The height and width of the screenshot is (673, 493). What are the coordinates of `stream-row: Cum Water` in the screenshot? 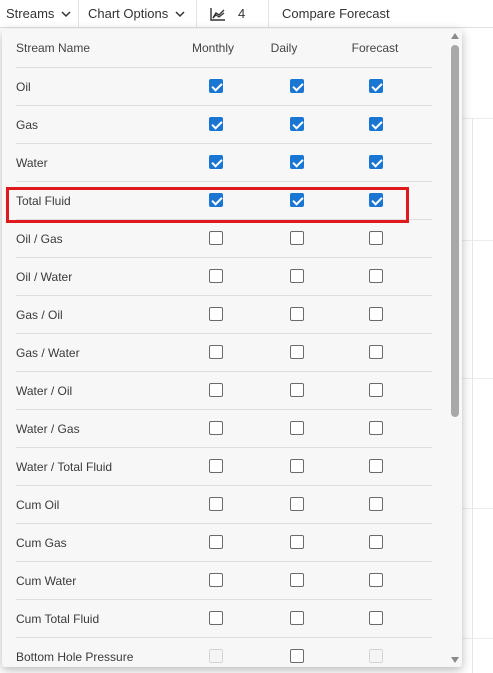 It's located at (224, 580).